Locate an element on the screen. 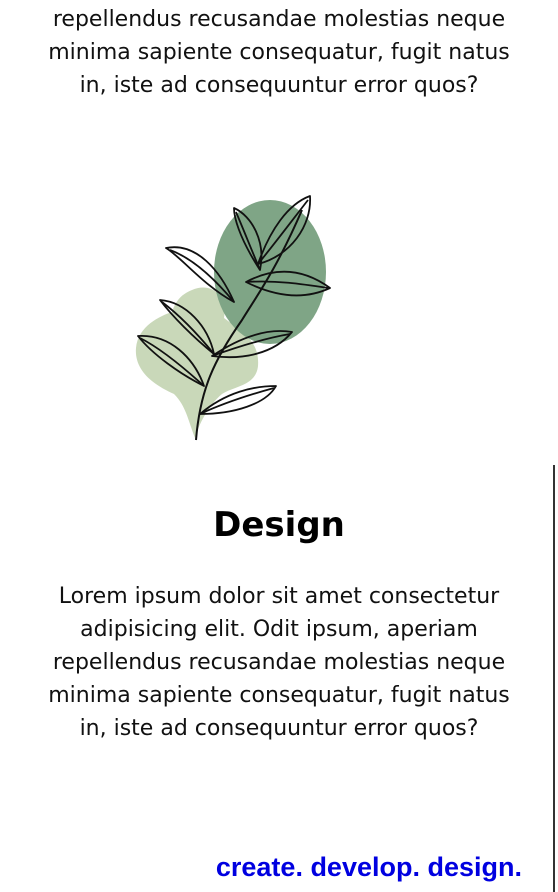 The width and height of the screenshot is (558, 892). dark-blob is located at coordinates (270, 272).